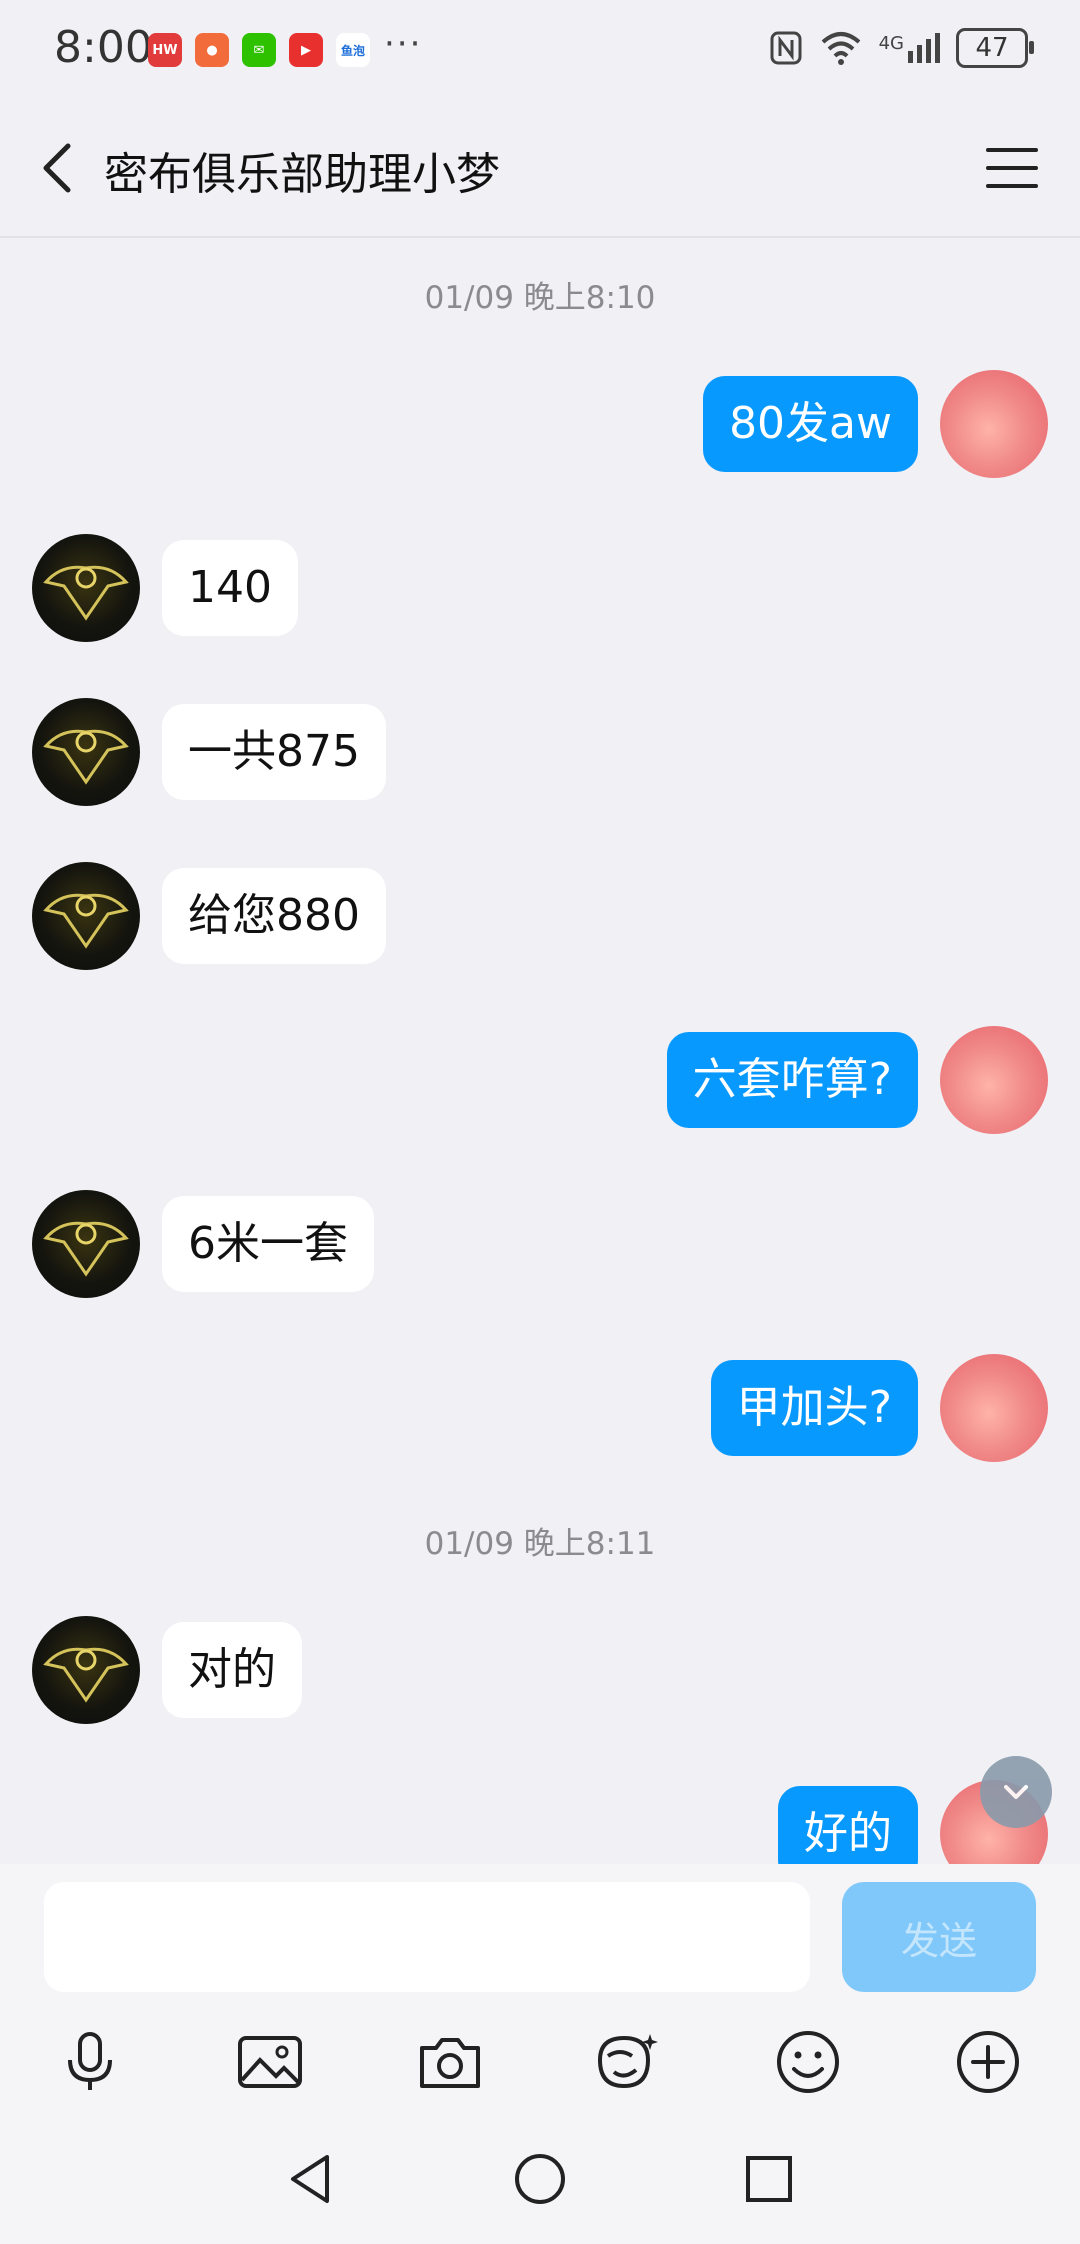 Image resolution: width=1080 pixels, height=2244 pixels. I want to click on yupao-app-icon: 鱼泡, so click(353, 50).